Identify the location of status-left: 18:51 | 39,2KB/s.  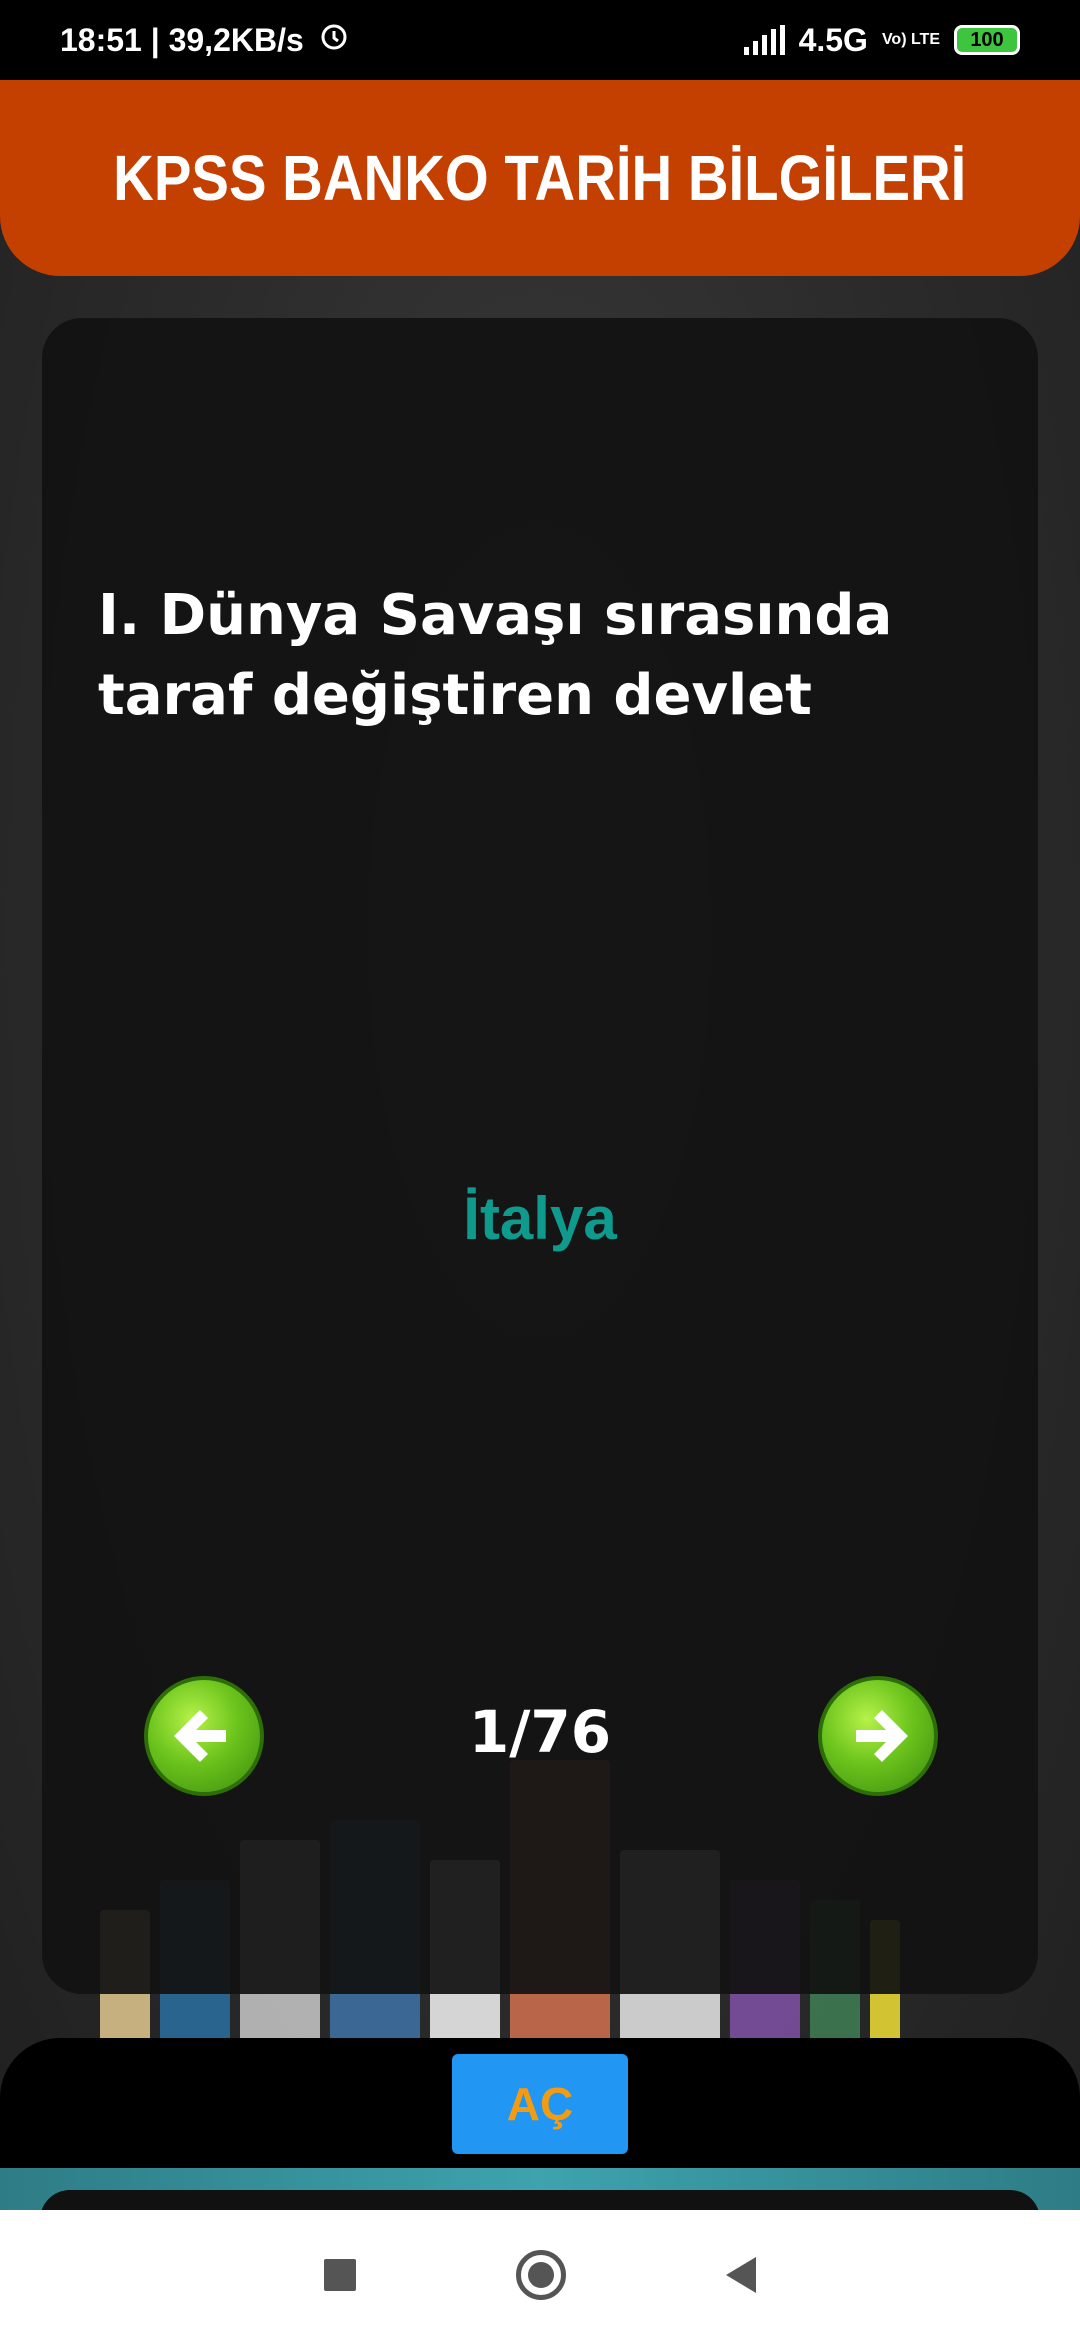
(205, 40).